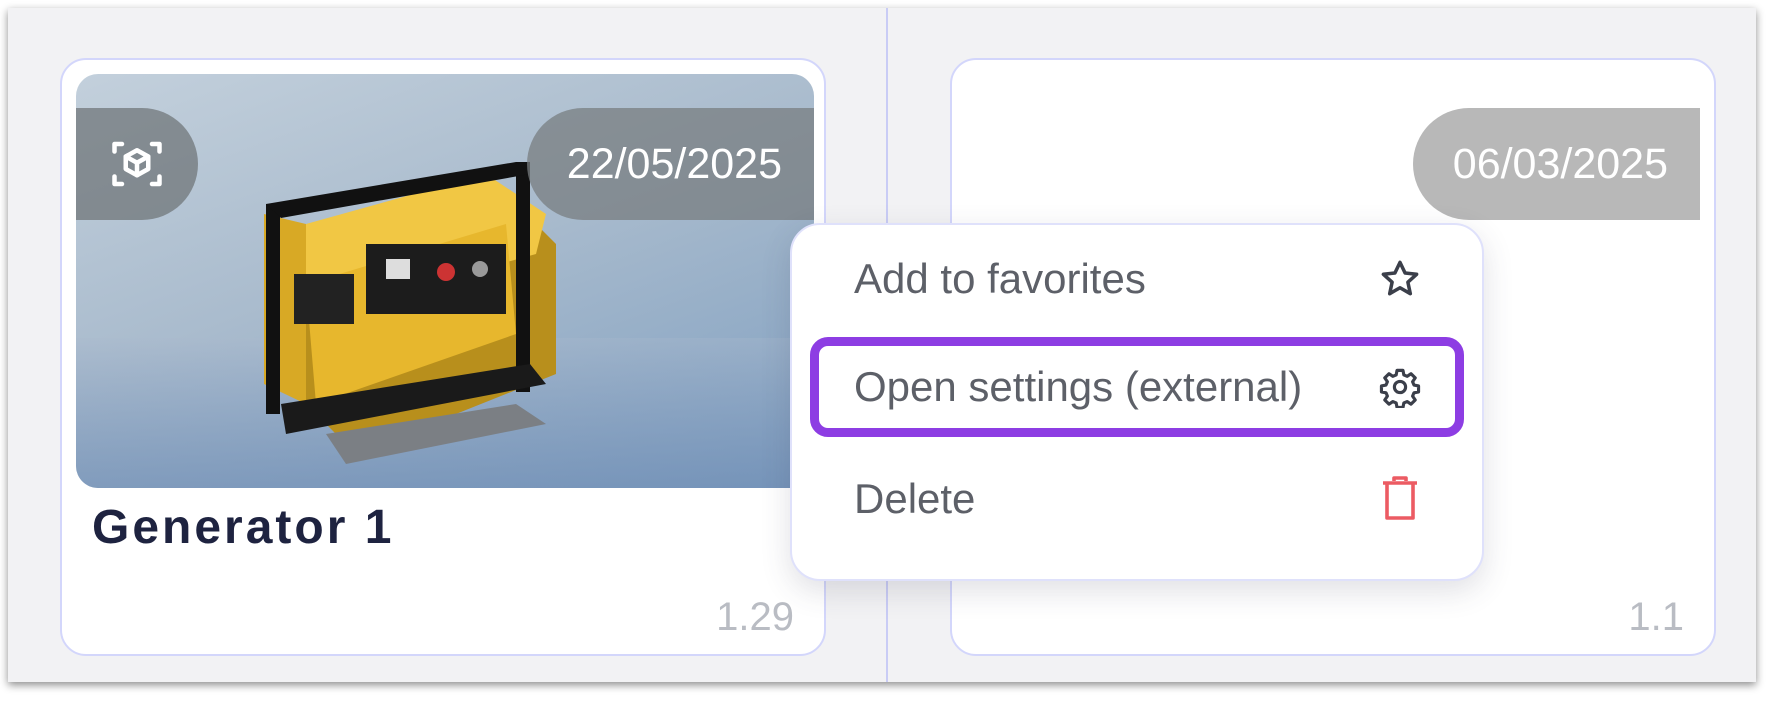  I want to click on star-icon, so click(1400, 279).